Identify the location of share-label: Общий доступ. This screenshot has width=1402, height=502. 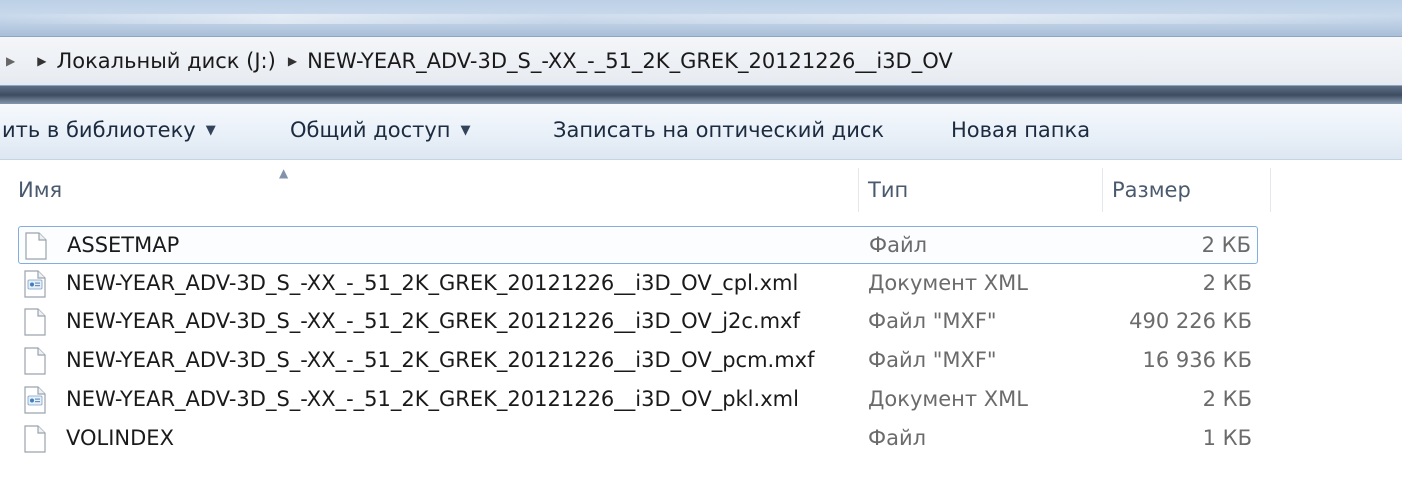
(370, 130).